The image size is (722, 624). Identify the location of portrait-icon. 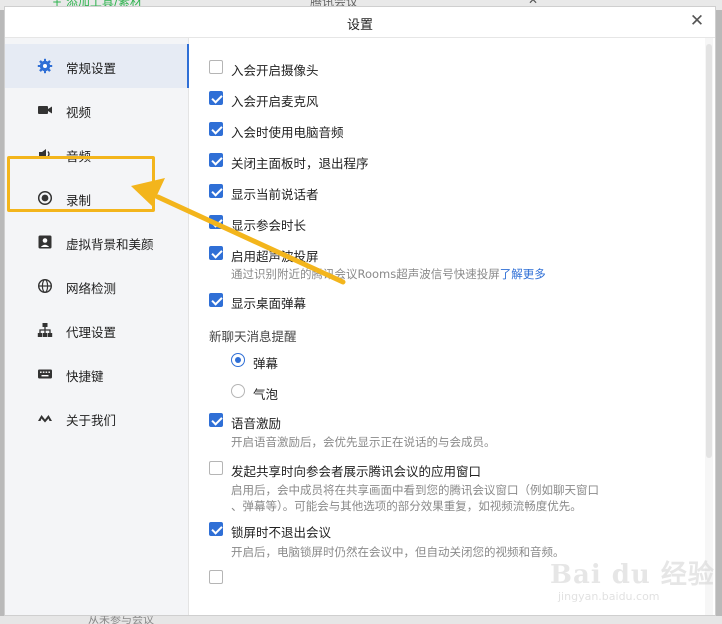
(45, 242).